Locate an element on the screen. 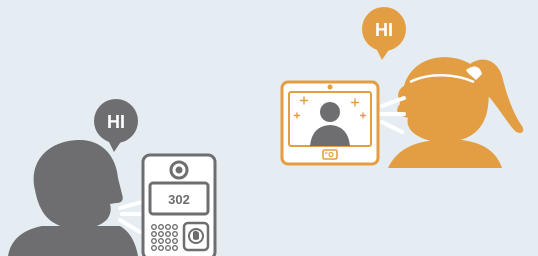 The image size is (538, 256). camera-lens-icon is located at coordinates (179, 170).